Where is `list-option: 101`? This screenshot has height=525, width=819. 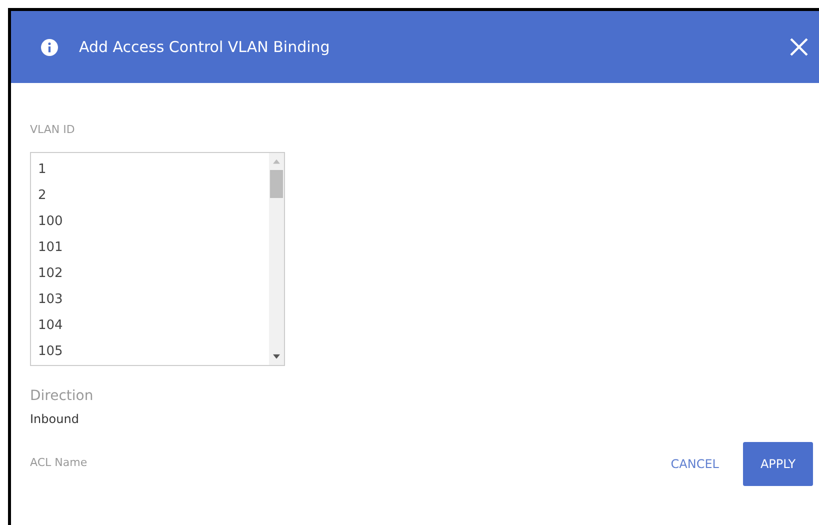 list-option: 101 is located at coordinates (153, 248).